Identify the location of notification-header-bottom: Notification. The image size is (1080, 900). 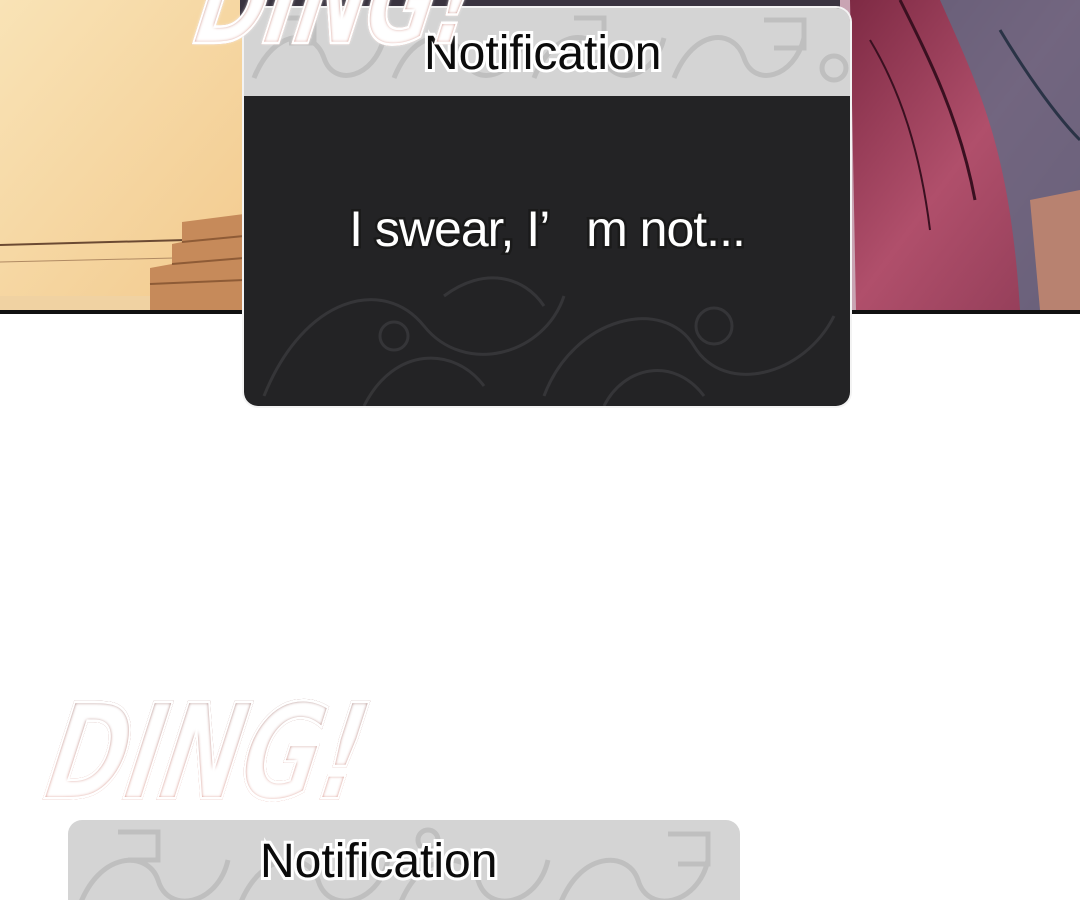
(404, 860).